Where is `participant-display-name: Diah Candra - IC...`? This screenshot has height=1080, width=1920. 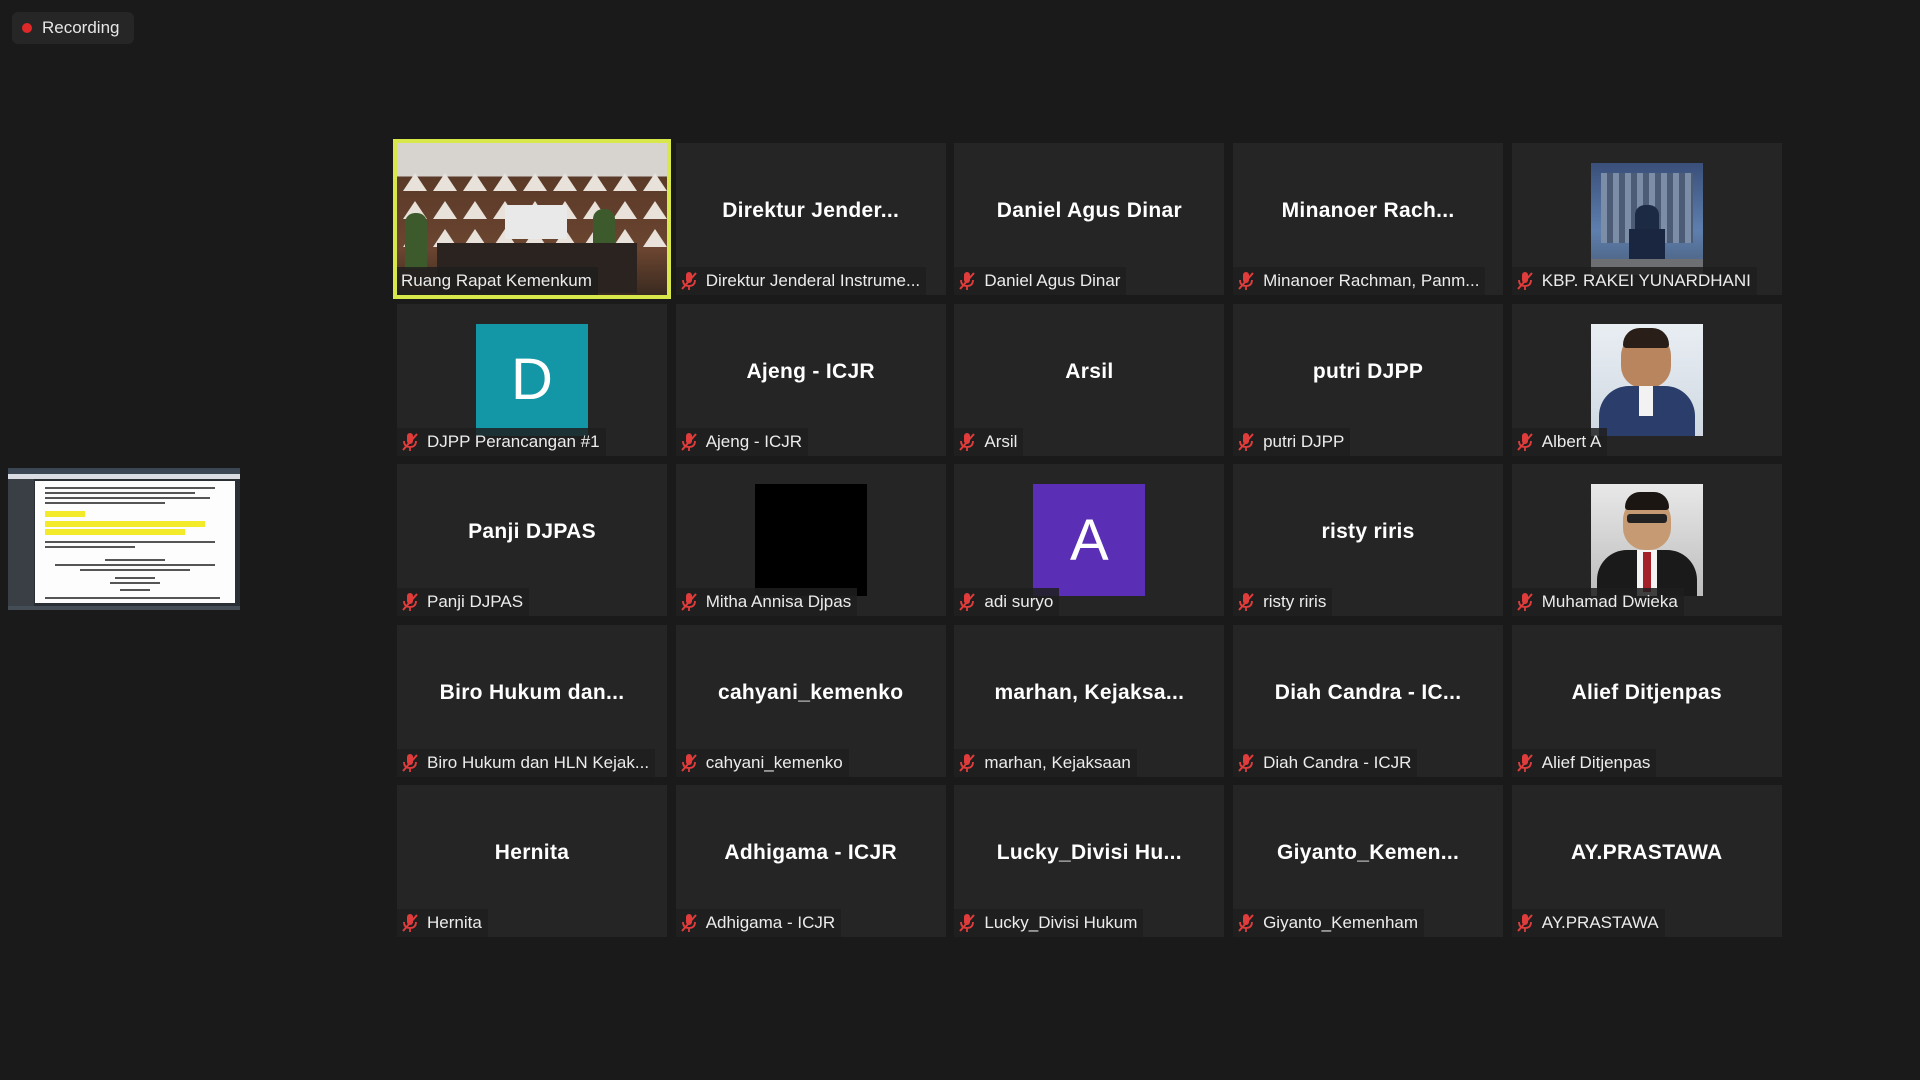
participant-display-name: Diah Candra - IC... is located at coordinates (1368, 692).